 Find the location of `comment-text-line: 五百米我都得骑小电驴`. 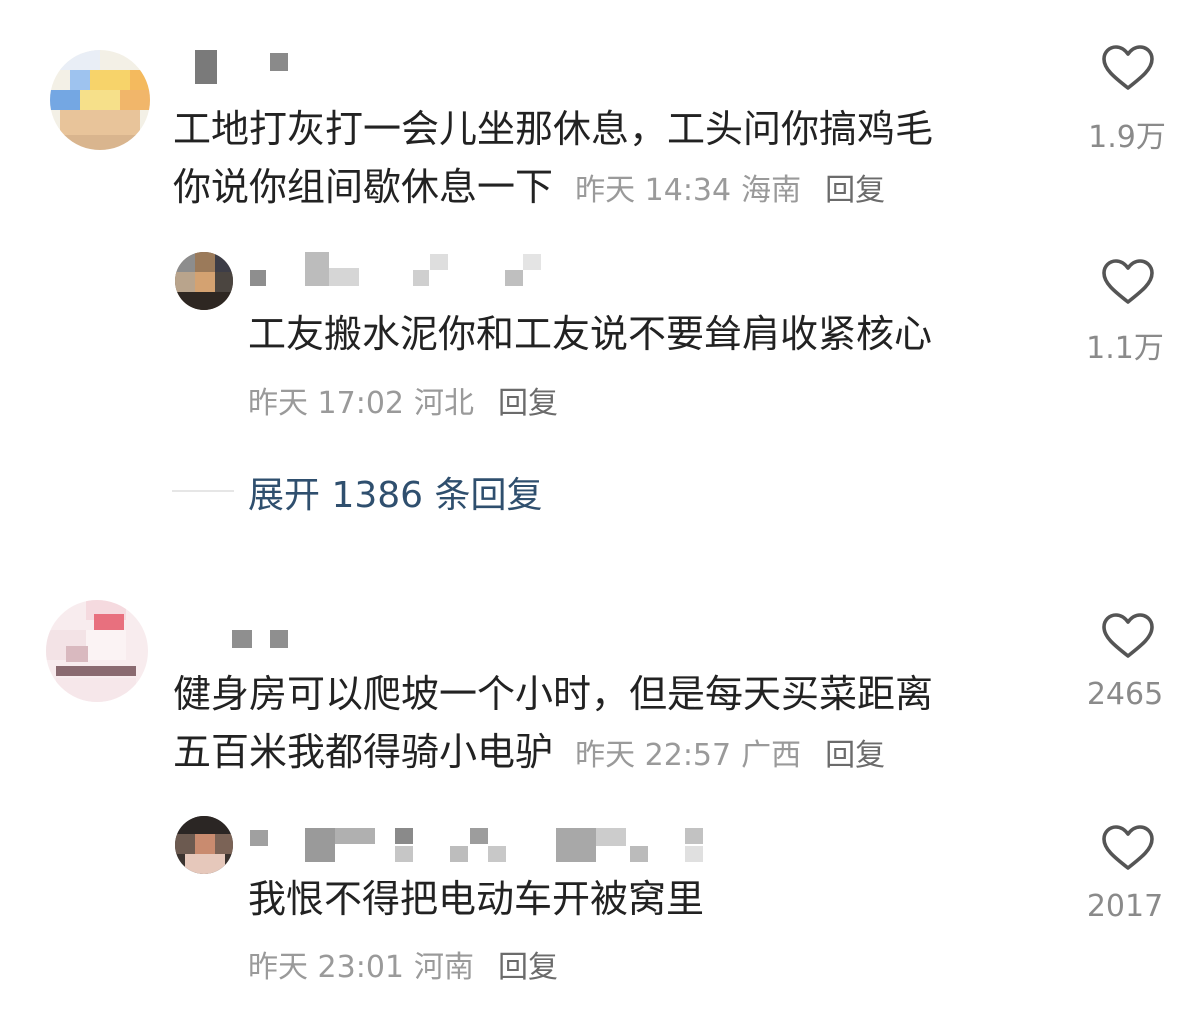

comment-text-line: 五百米我都得骑小电驴 is located at coordinates (363, 752).